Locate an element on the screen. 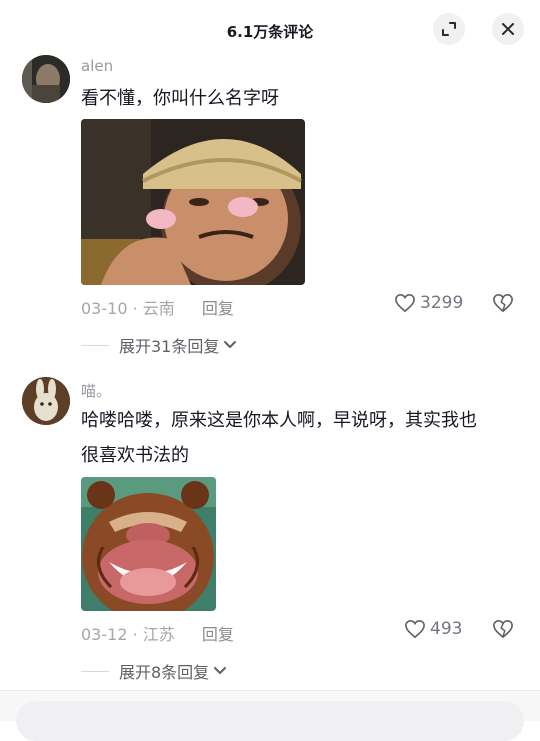  like-count: 3299 is located at coordinates (442, 303).